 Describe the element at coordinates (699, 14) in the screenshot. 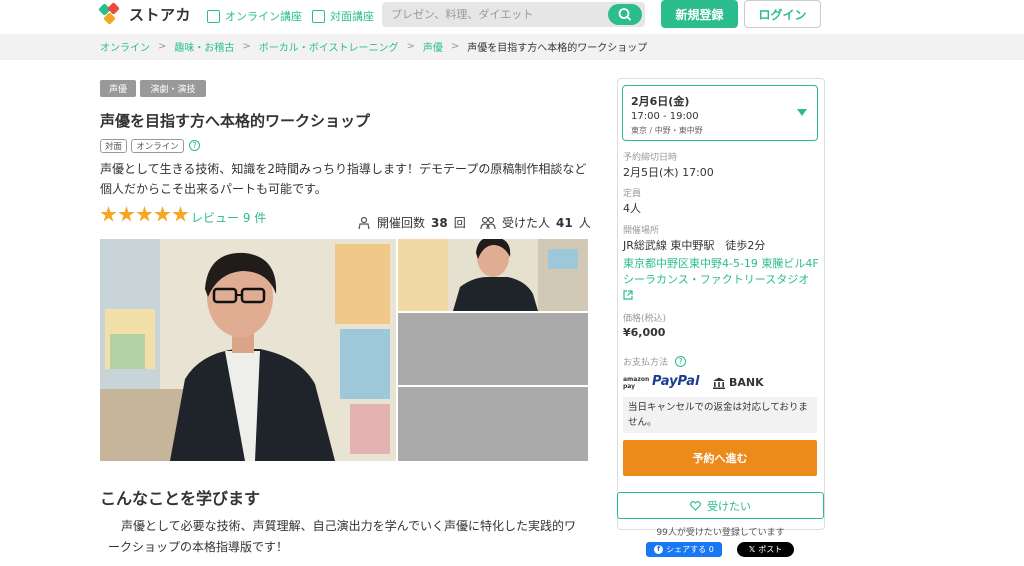

I see `register-button: 新規登録` at that location.